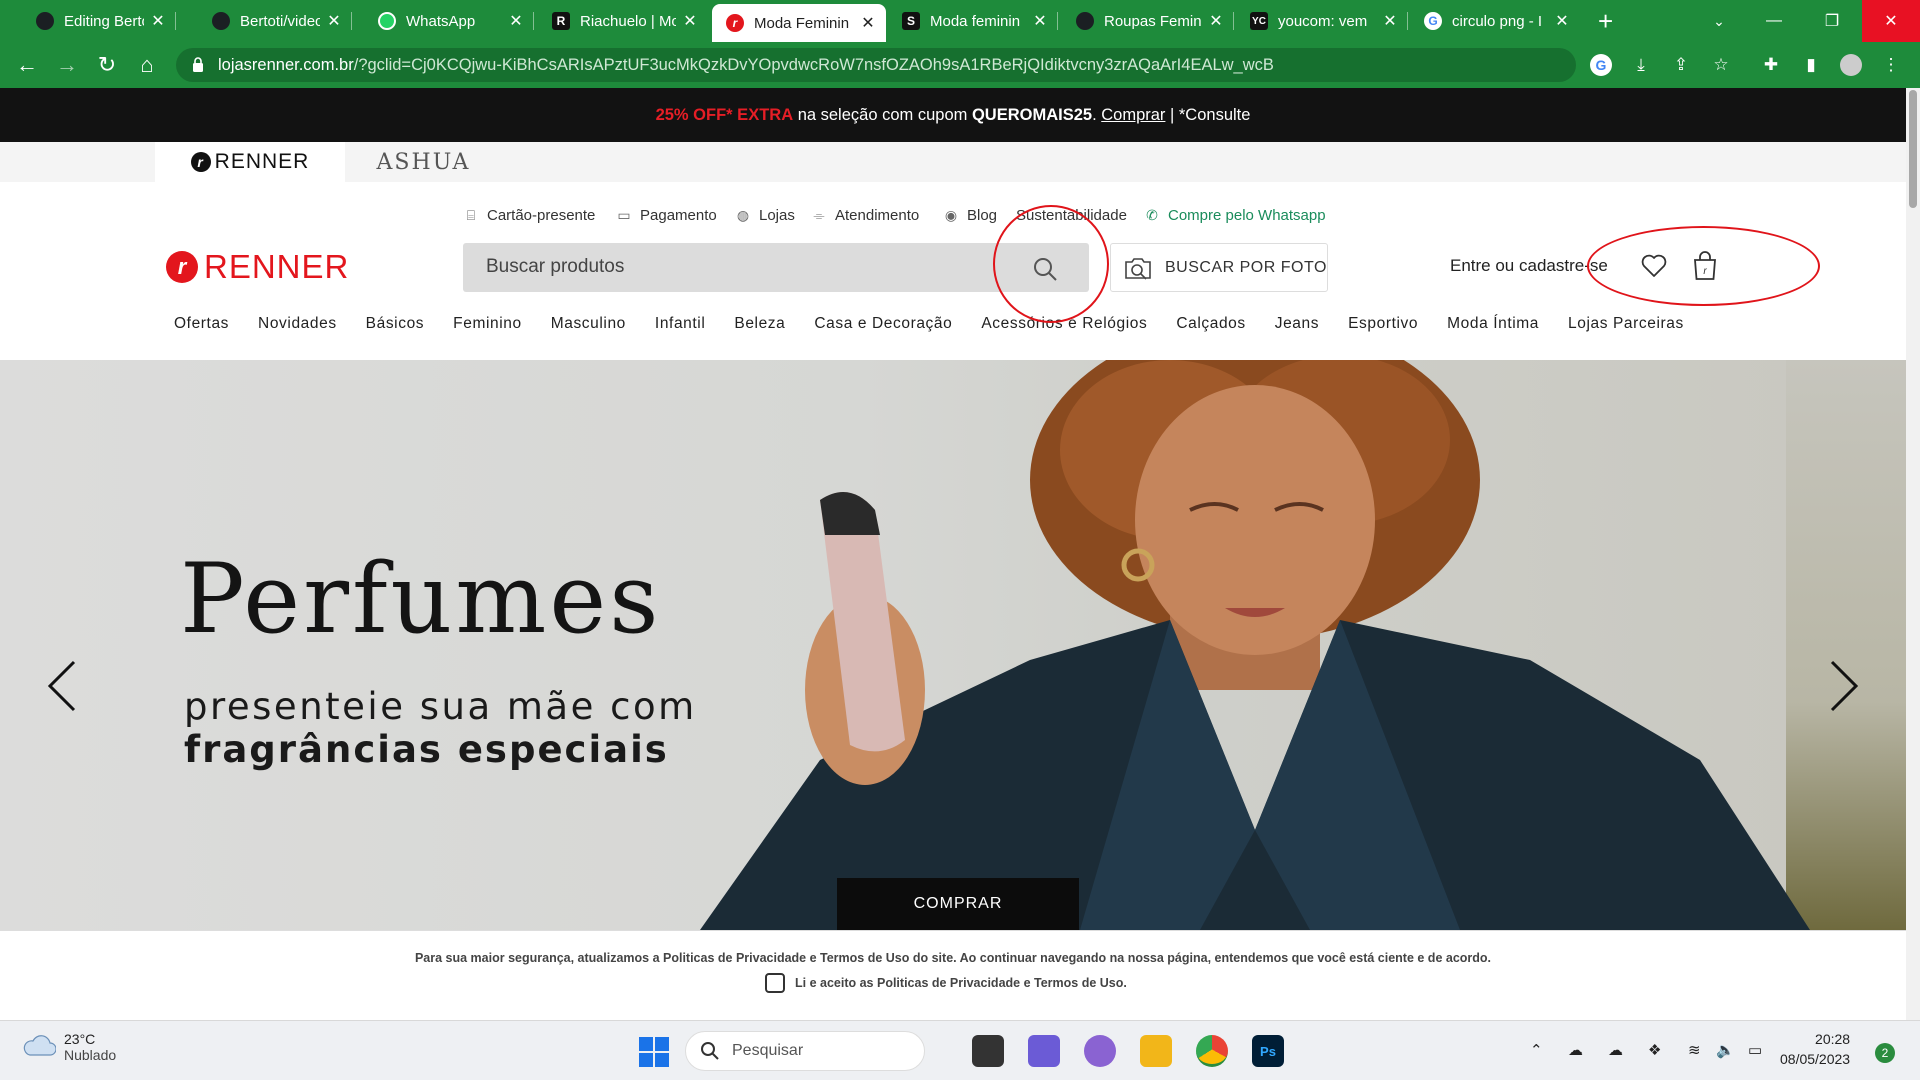 The width and height of the screenshot is (1920, 1080). What do you see at coordinates (1641, 65) in the screenshot?
I see `install-app-icon: ⤓` at bounding box center [1641, 65].